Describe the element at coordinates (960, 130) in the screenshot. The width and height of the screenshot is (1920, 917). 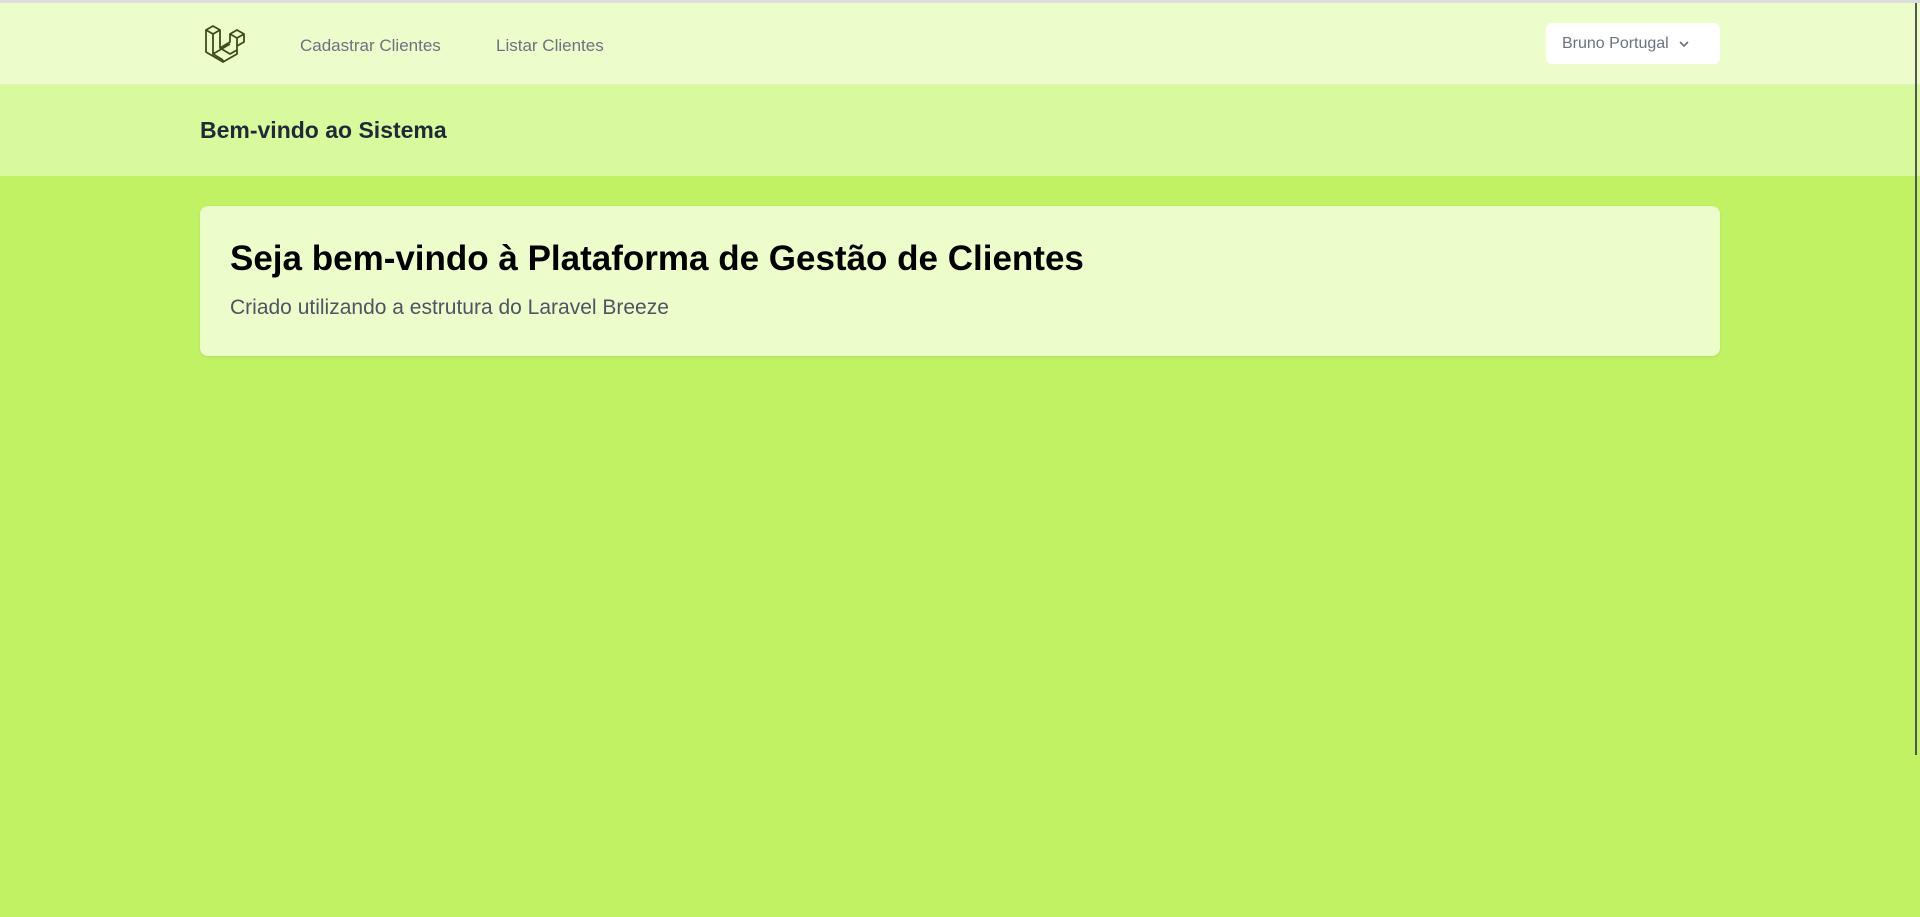
I see `page-header: Bem-vindo ao Sistema` at that location.